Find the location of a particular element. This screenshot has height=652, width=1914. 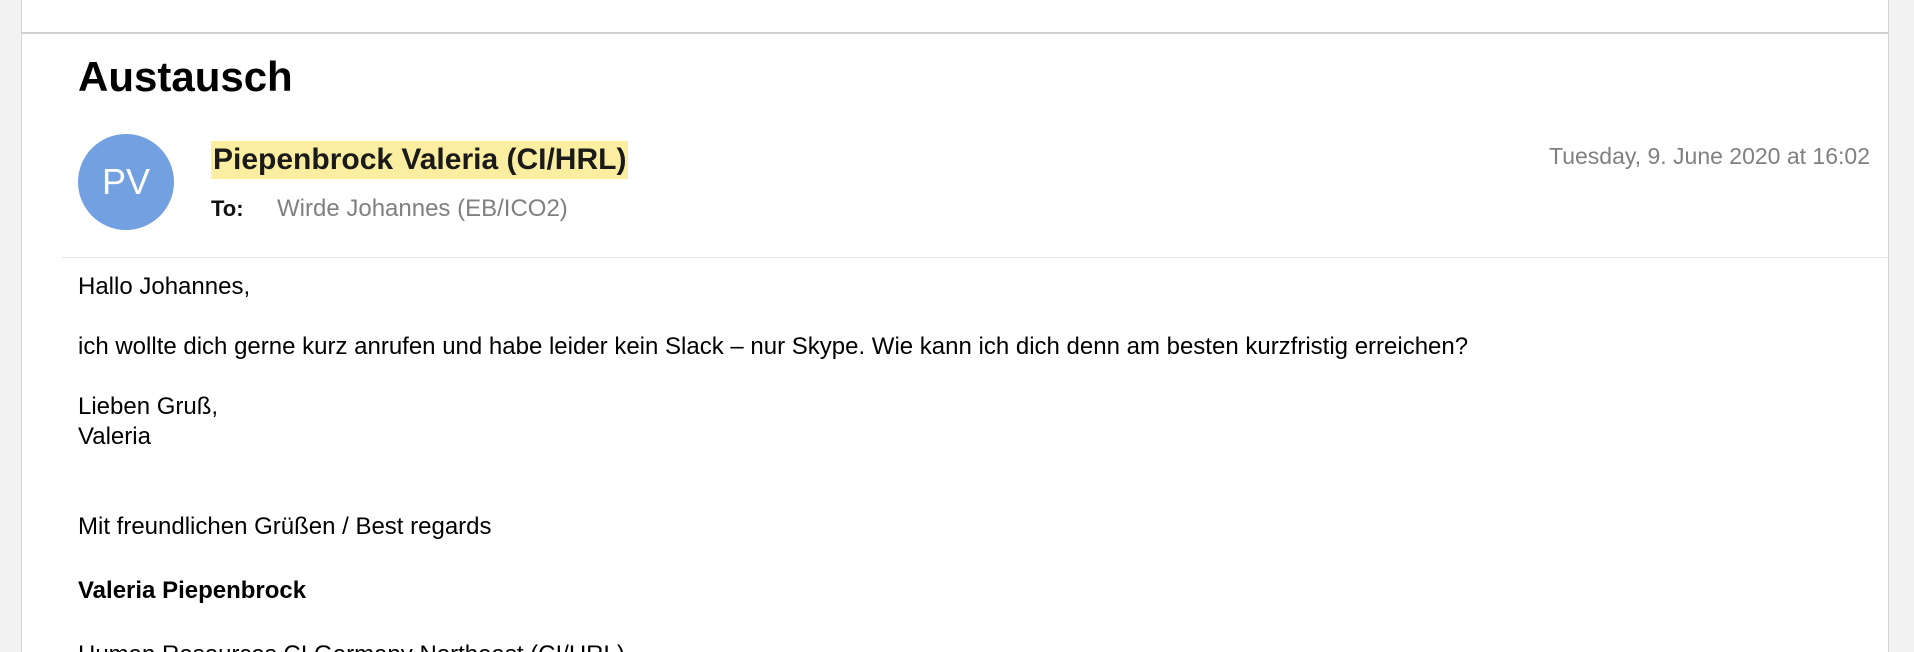

message-subject: Austausch is located at coordinates (185, 76).